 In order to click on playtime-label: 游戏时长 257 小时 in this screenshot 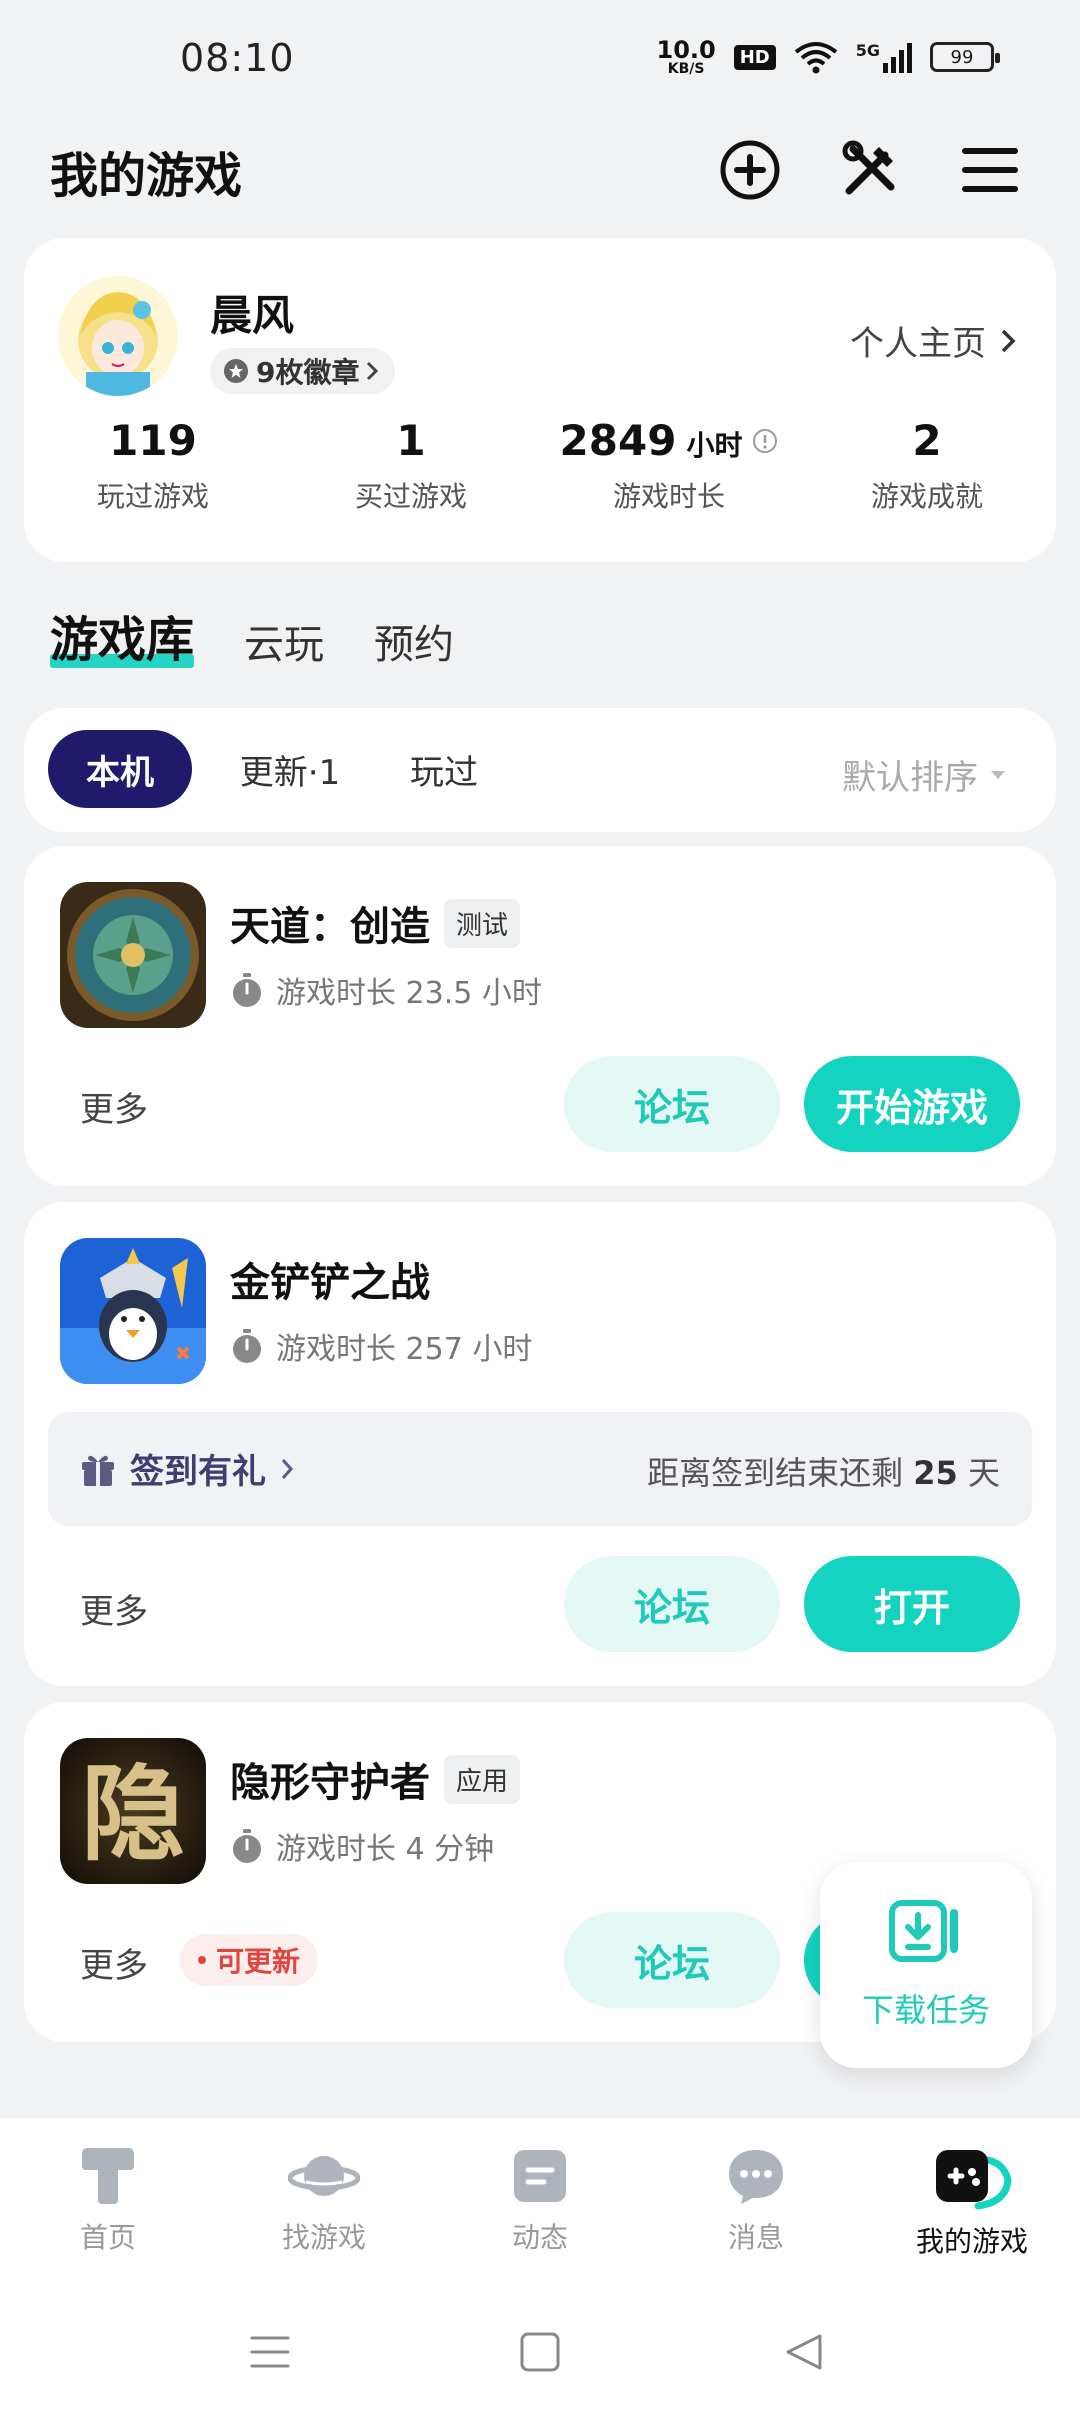, I will do `click(404, 1349)`.